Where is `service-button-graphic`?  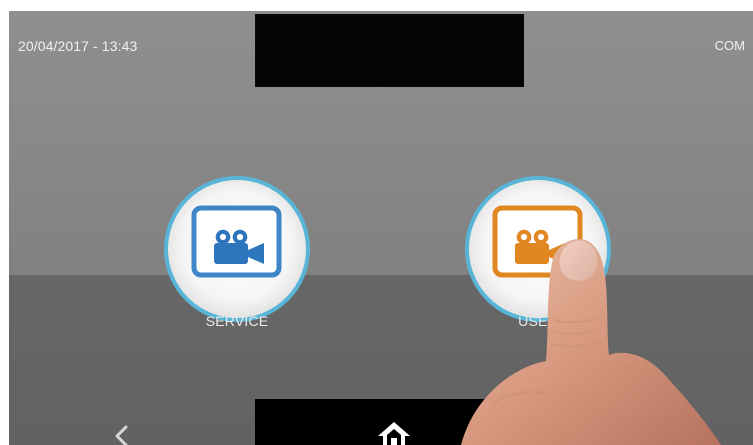
service-button-graphic is located at coordinates (237, 249).